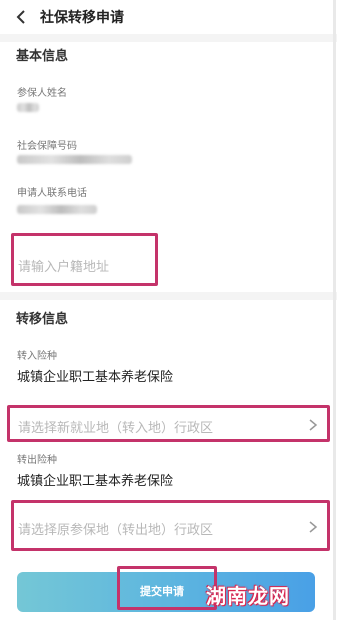 This screenshot has width=337, height=620. I want to click on transfer-out-label: 转出险种, so click(37, 460).